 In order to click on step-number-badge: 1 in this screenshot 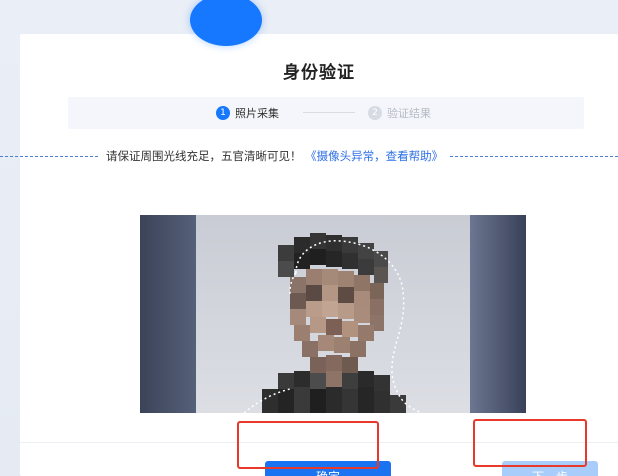, I will do `click(223, 113)`.